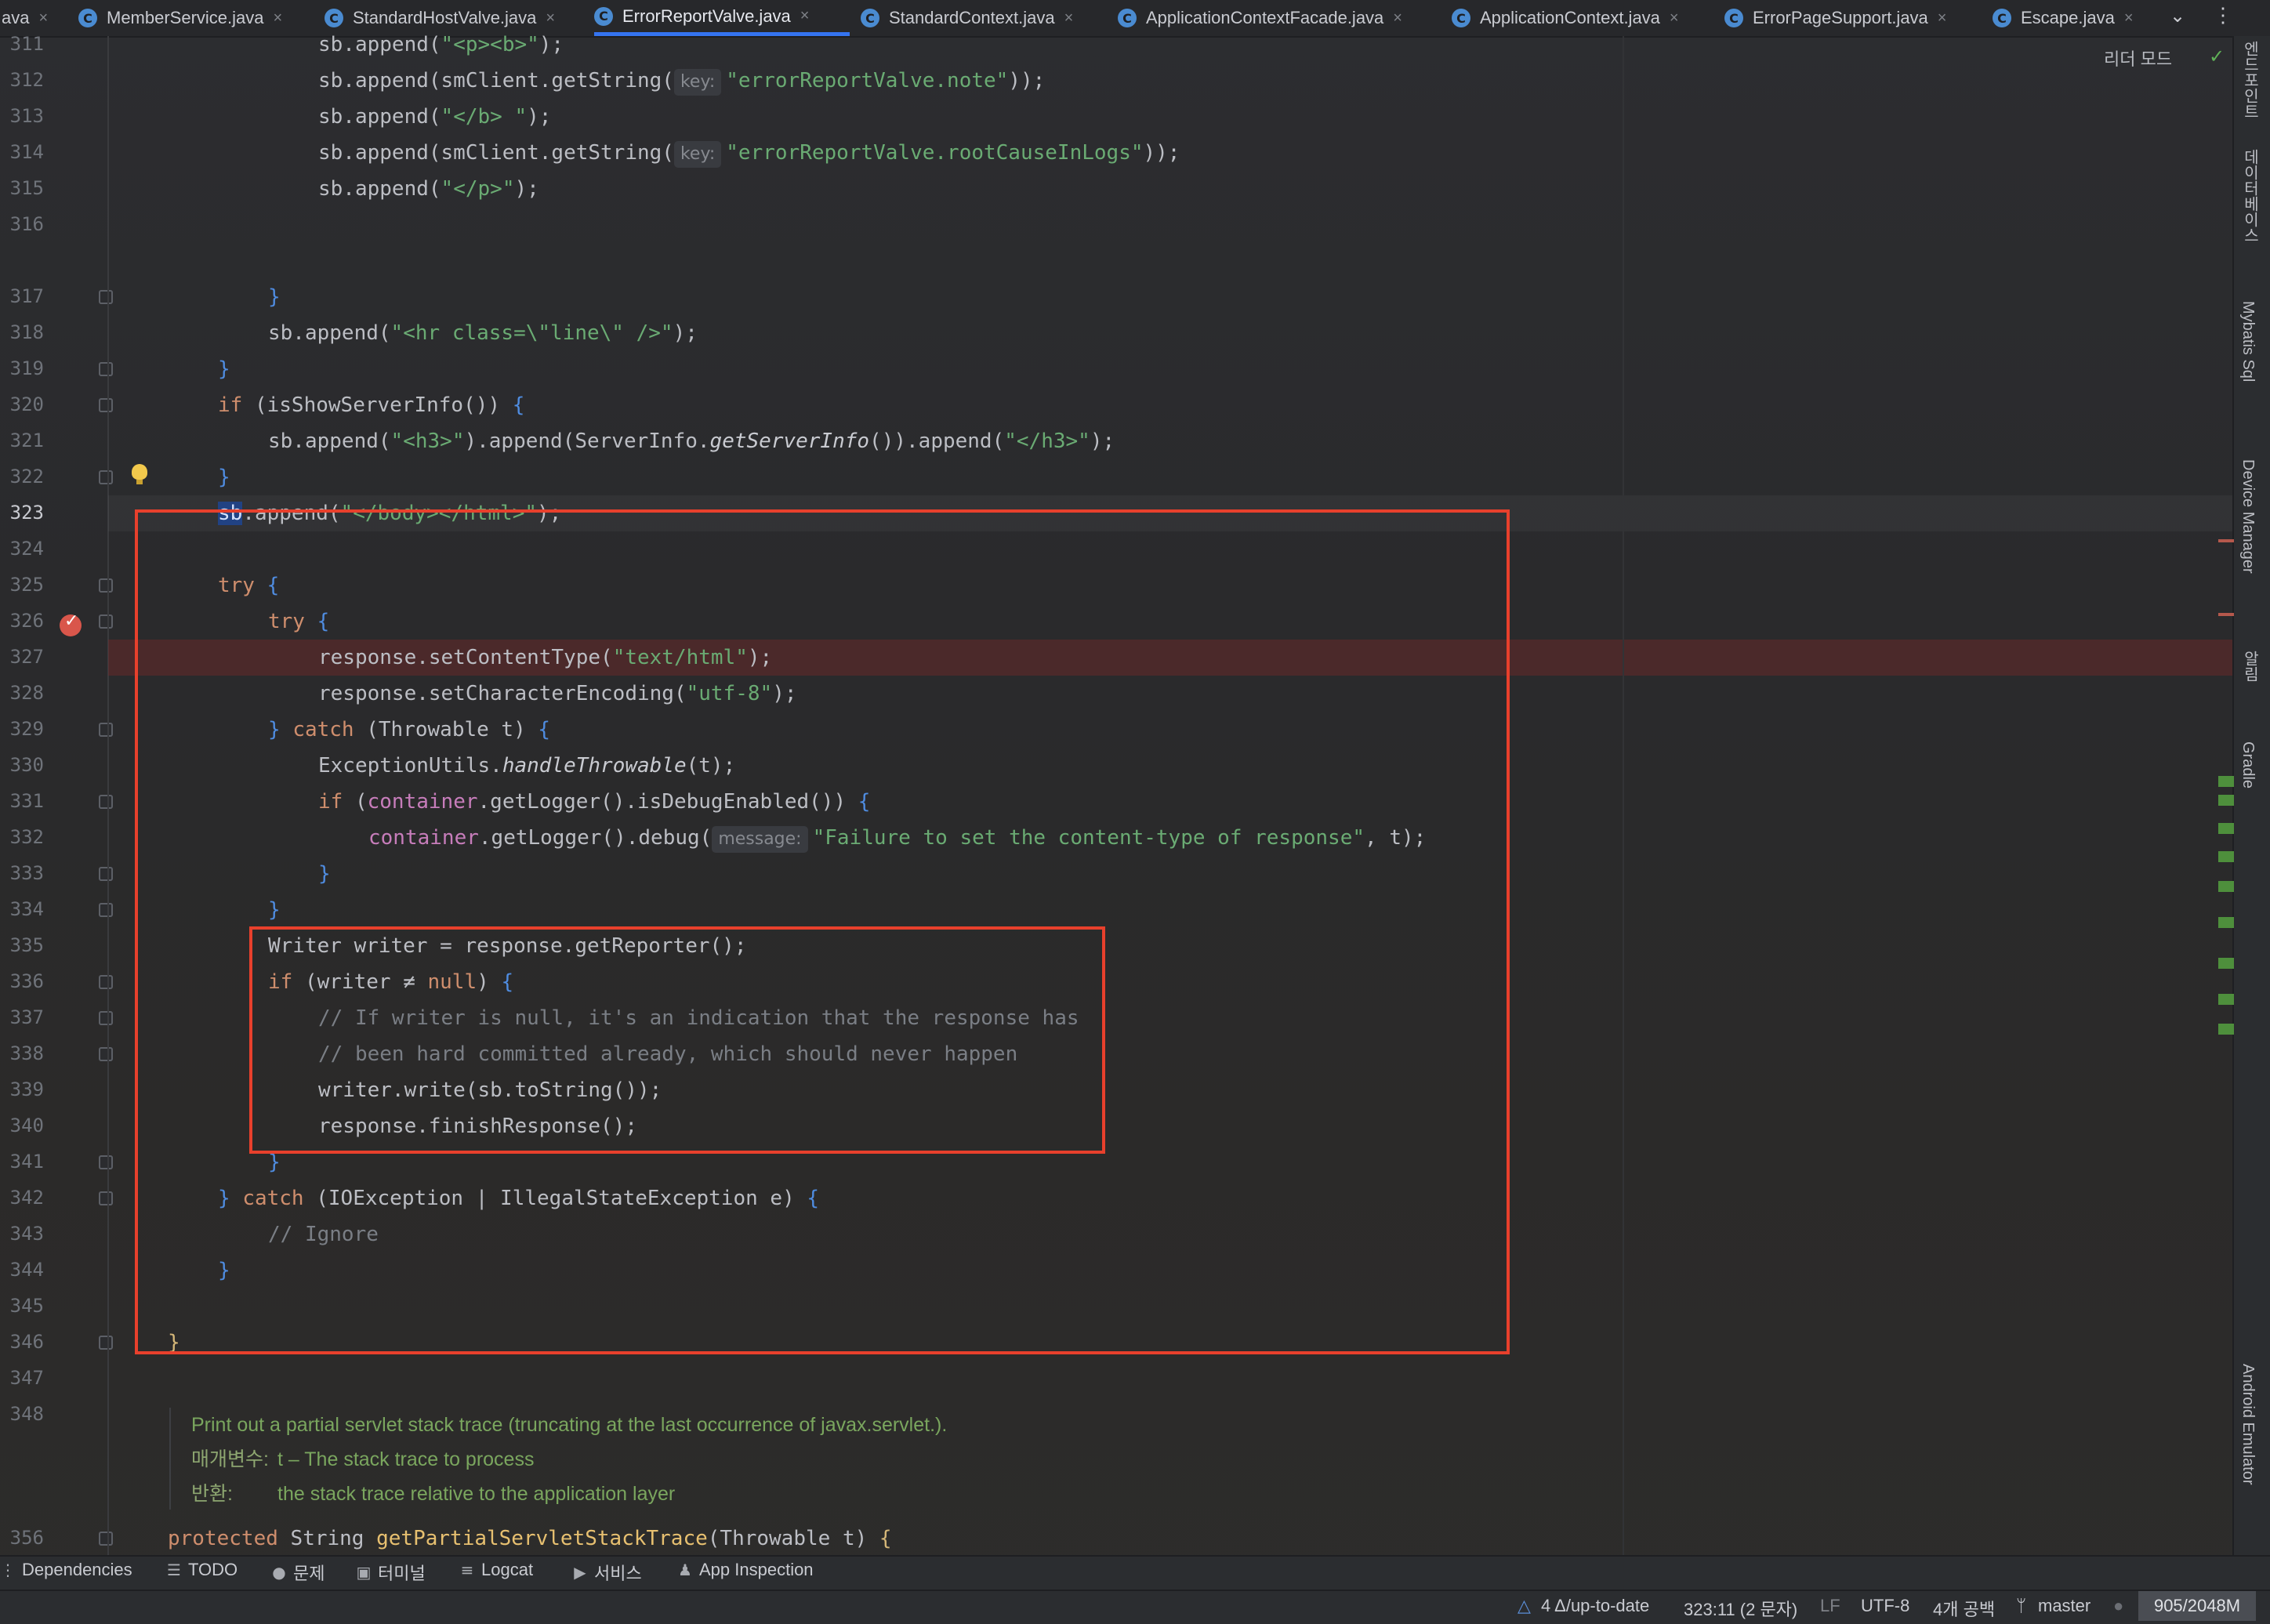 The height and width of the screenshot is (1624, 2270). Describe the element at coordinates (22, 1306) in the screenshot. I see `line-number: 345` at that location.